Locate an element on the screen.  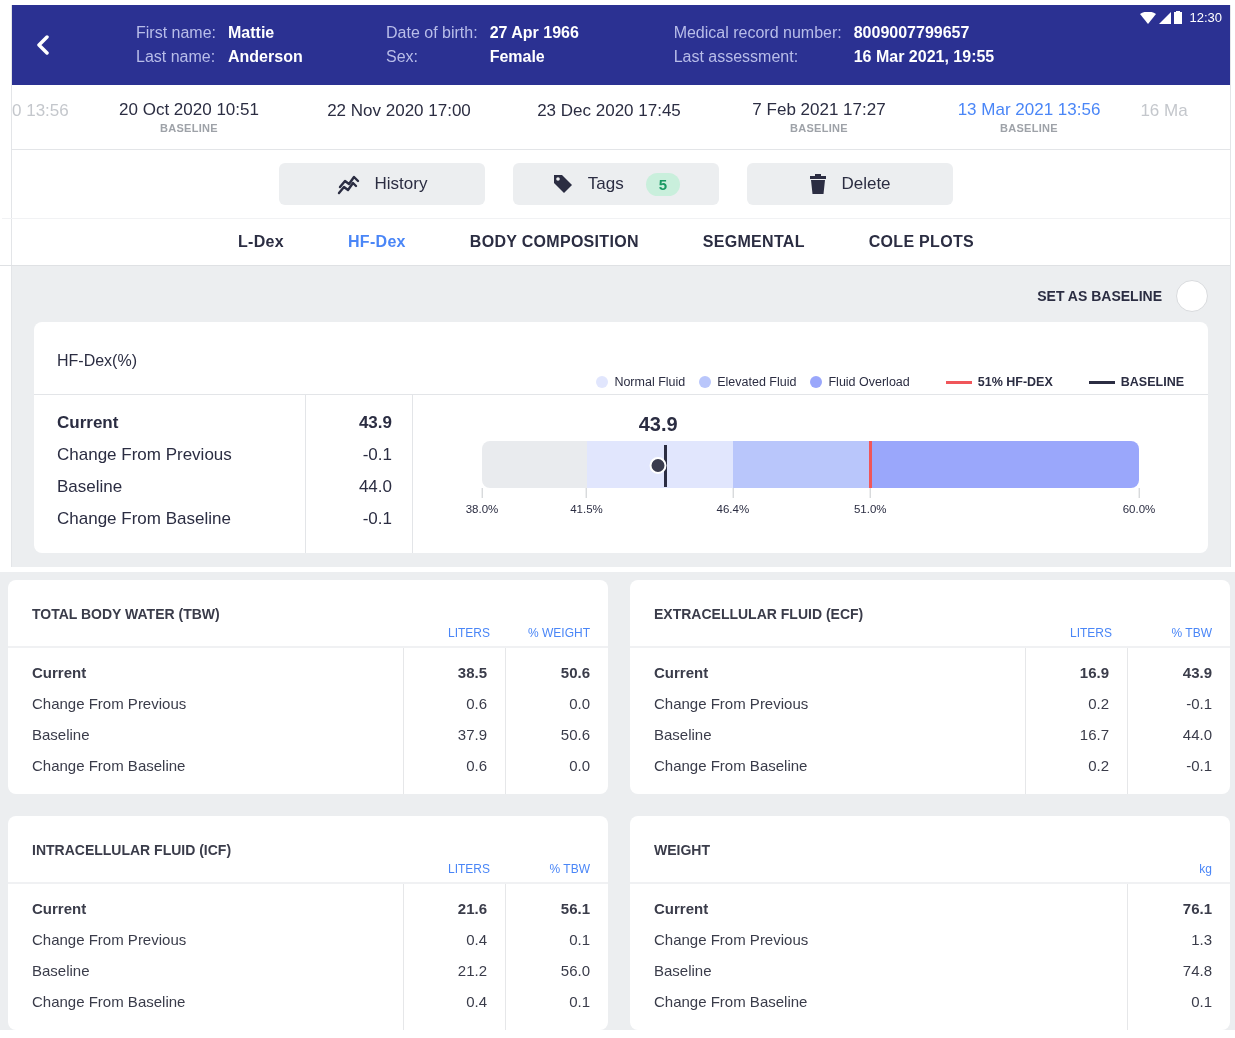
tab: COLE PLOTS is located at coordinates (921, 242).